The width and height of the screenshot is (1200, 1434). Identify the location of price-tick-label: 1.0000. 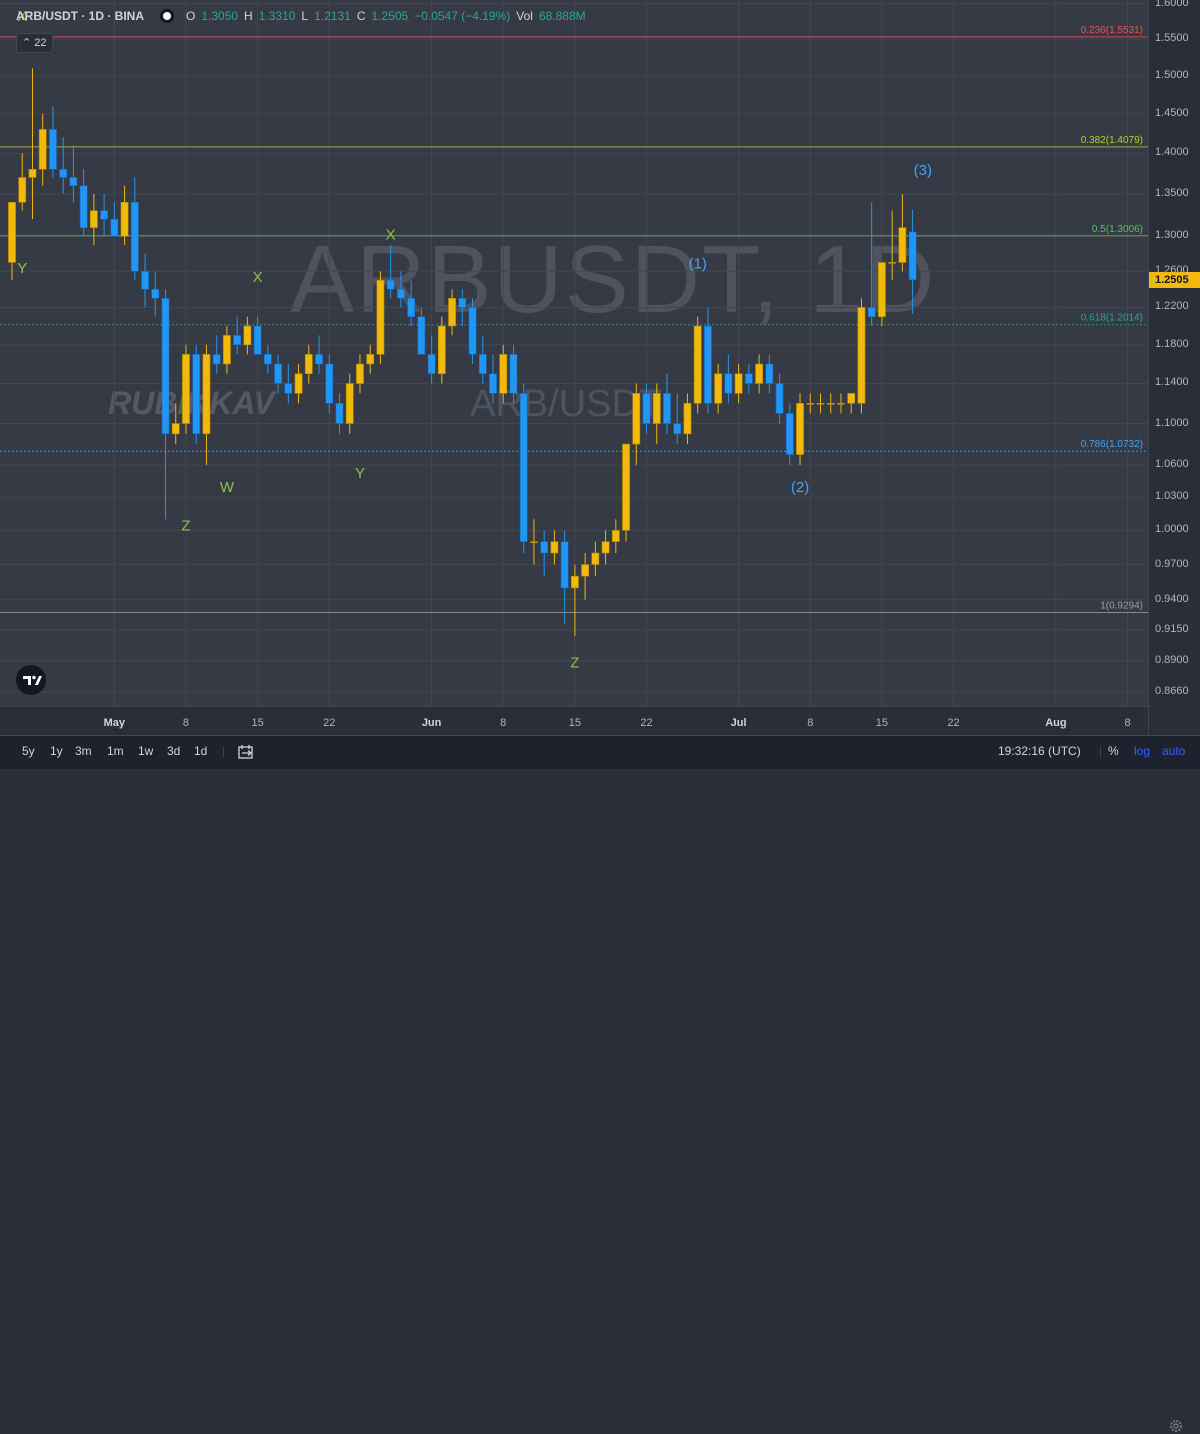
(1172, 529).